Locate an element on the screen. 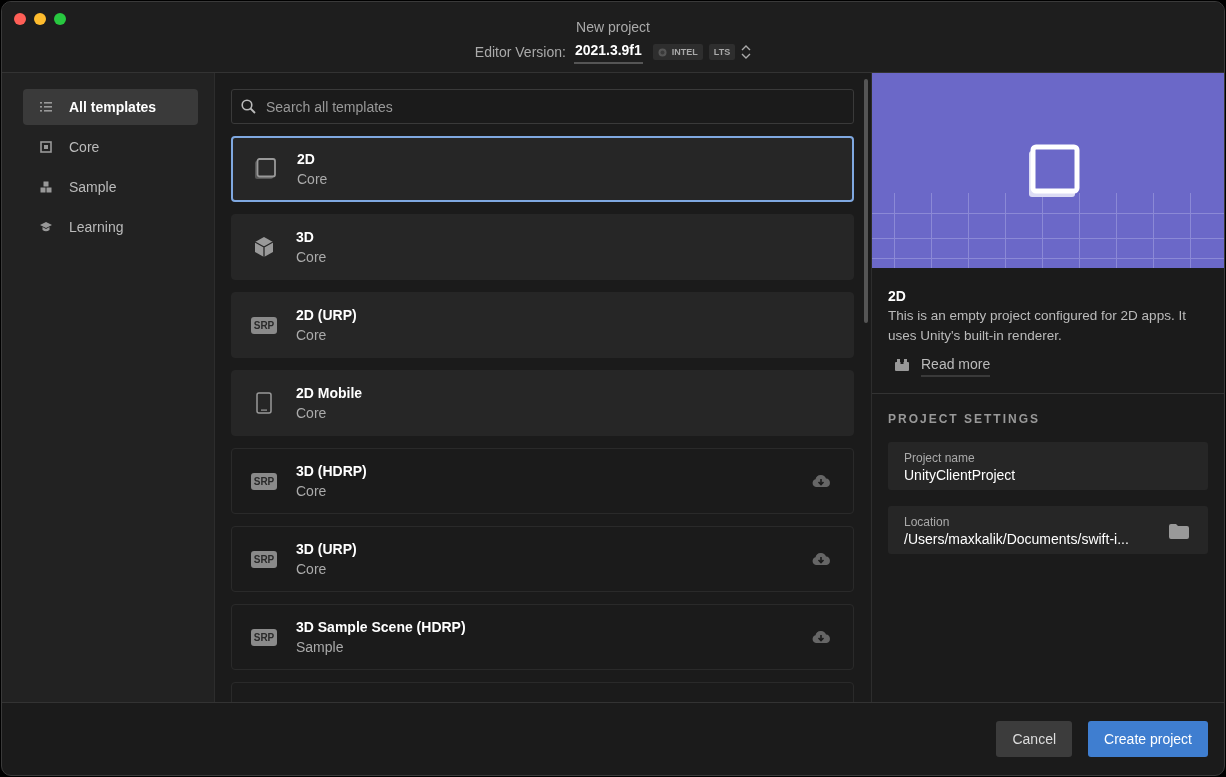  search-field: Search all templates is located at coordinates (542, 106).